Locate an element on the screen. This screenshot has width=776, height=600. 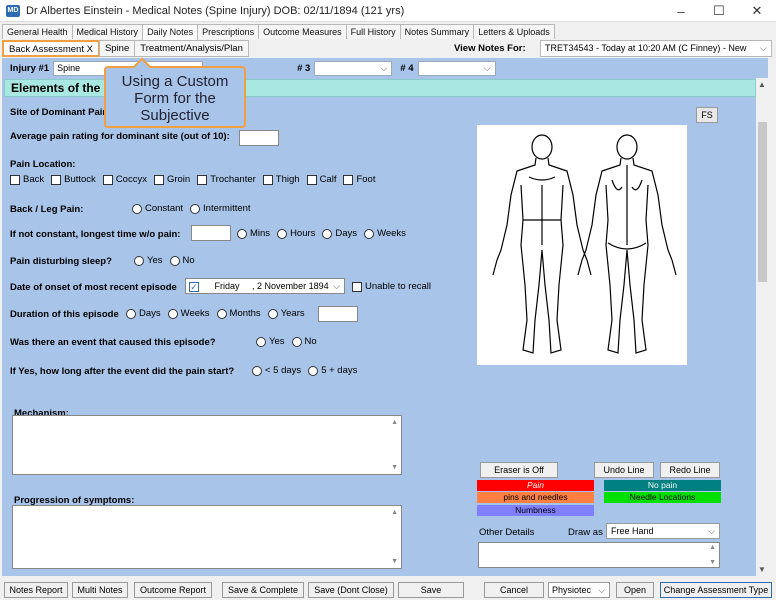
onset-date: , 2 November 1894 is located at coordinates (290, 286).